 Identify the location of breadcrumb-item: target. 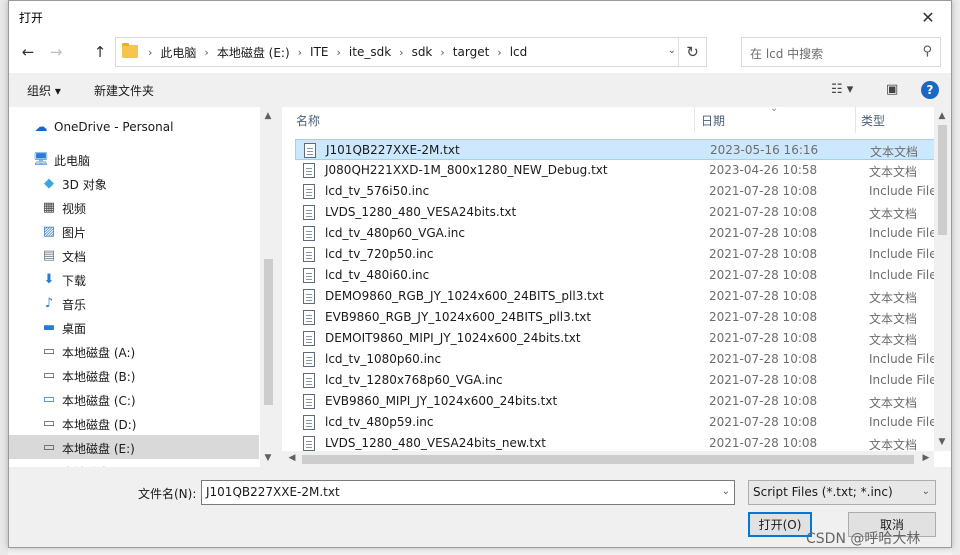
(471, 52).